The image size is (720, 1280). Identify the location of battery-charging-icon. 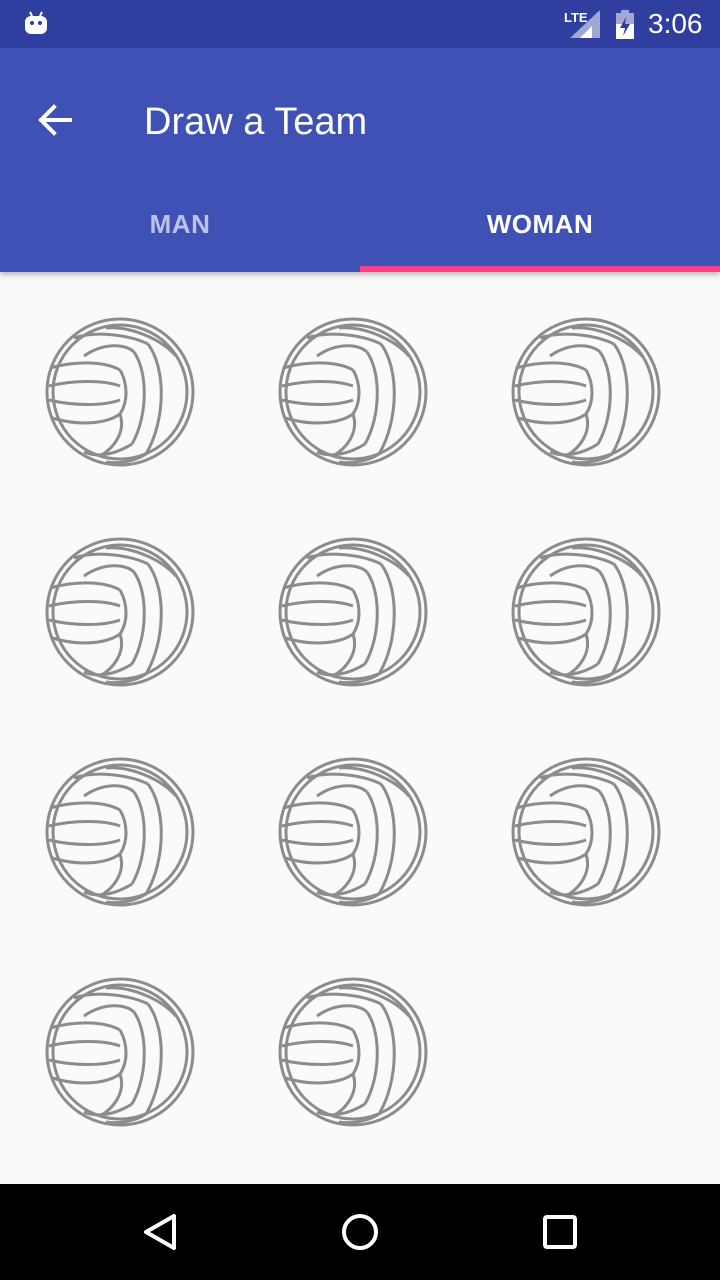
(625, 24).